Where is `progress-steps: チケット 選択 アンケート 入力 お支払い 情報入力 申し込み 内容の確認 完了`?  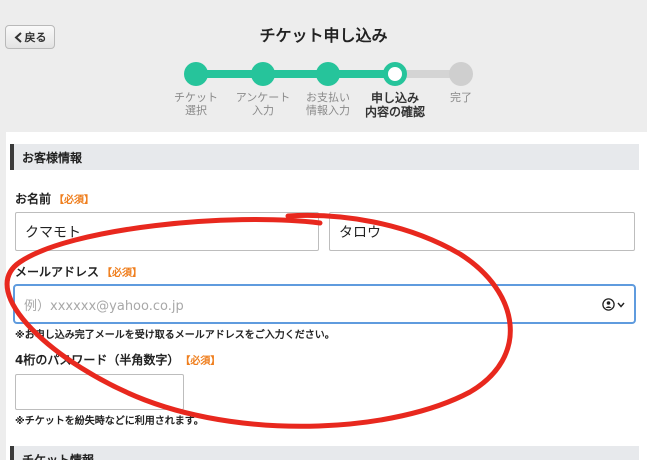 progress-steps: チケット 選択 アンケート 入力 お支払い 情報入力 申し込み 内容の確認 完了 is located at coordinates (325, 93).